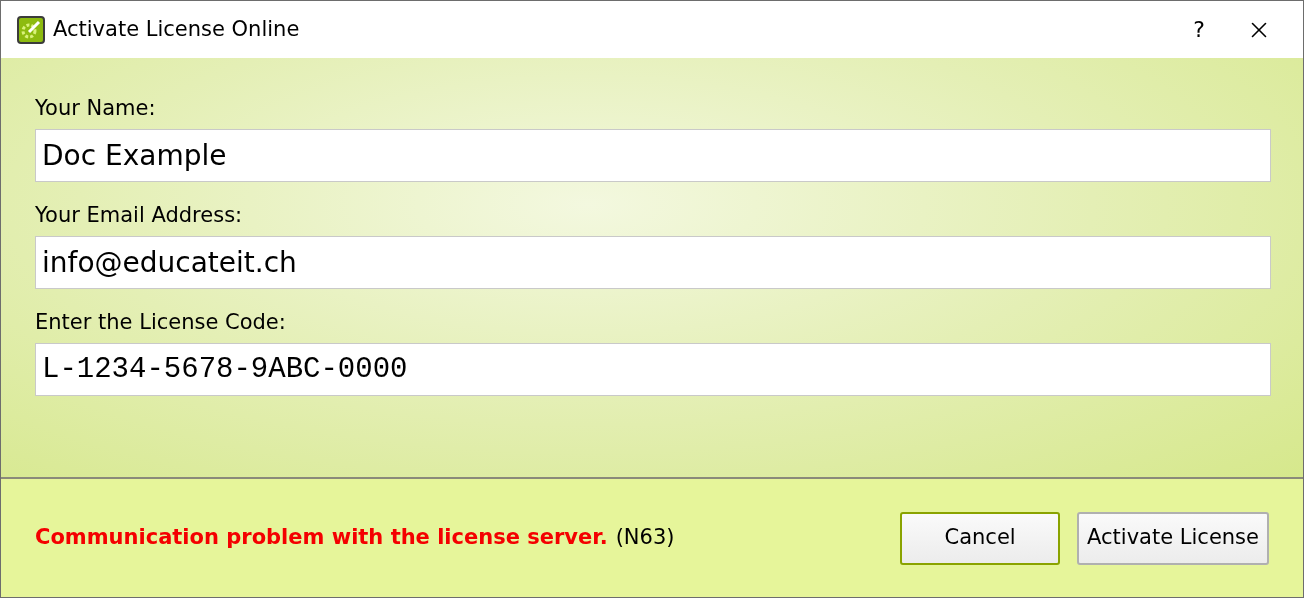 The width and height of the screenshot is (1304, 598). What do you see at coordinates (1173, 538) in the screenshot?
I see `activate-button: Activate License` at bounding box center [1173, 538].